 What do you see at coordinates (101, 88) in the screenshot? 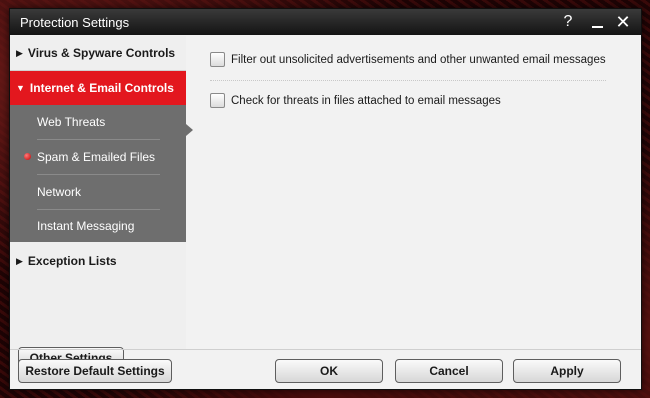
I see `sidebar-item-label: Internet & Email Controls` at bounding box center [101, 88].